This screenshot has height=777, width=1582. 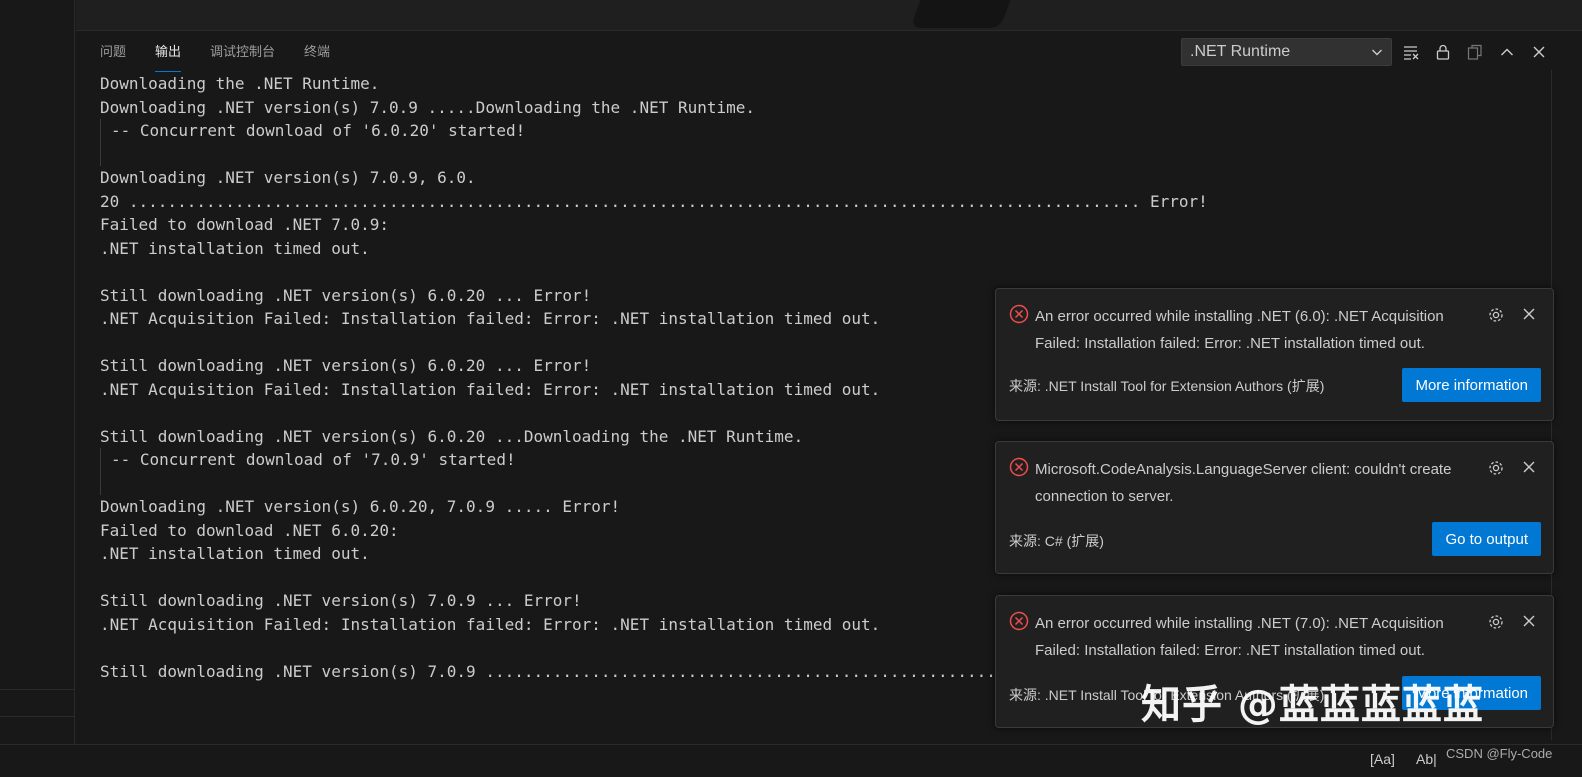 I want to click on output-line: Failed to download .NET 7.0.9:, so click(x=244, y=224).